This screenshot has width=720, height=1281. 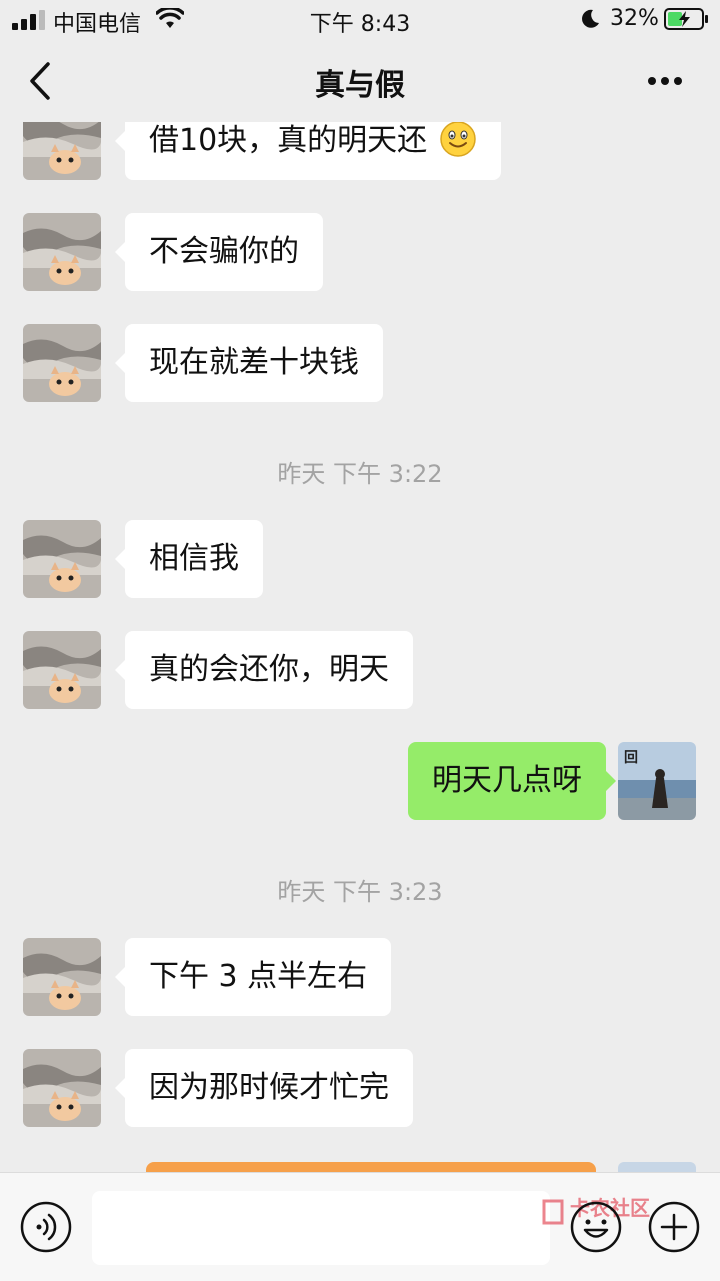 I want to click on message-text: 真的会还你，明天, so click(x=269, y=669).